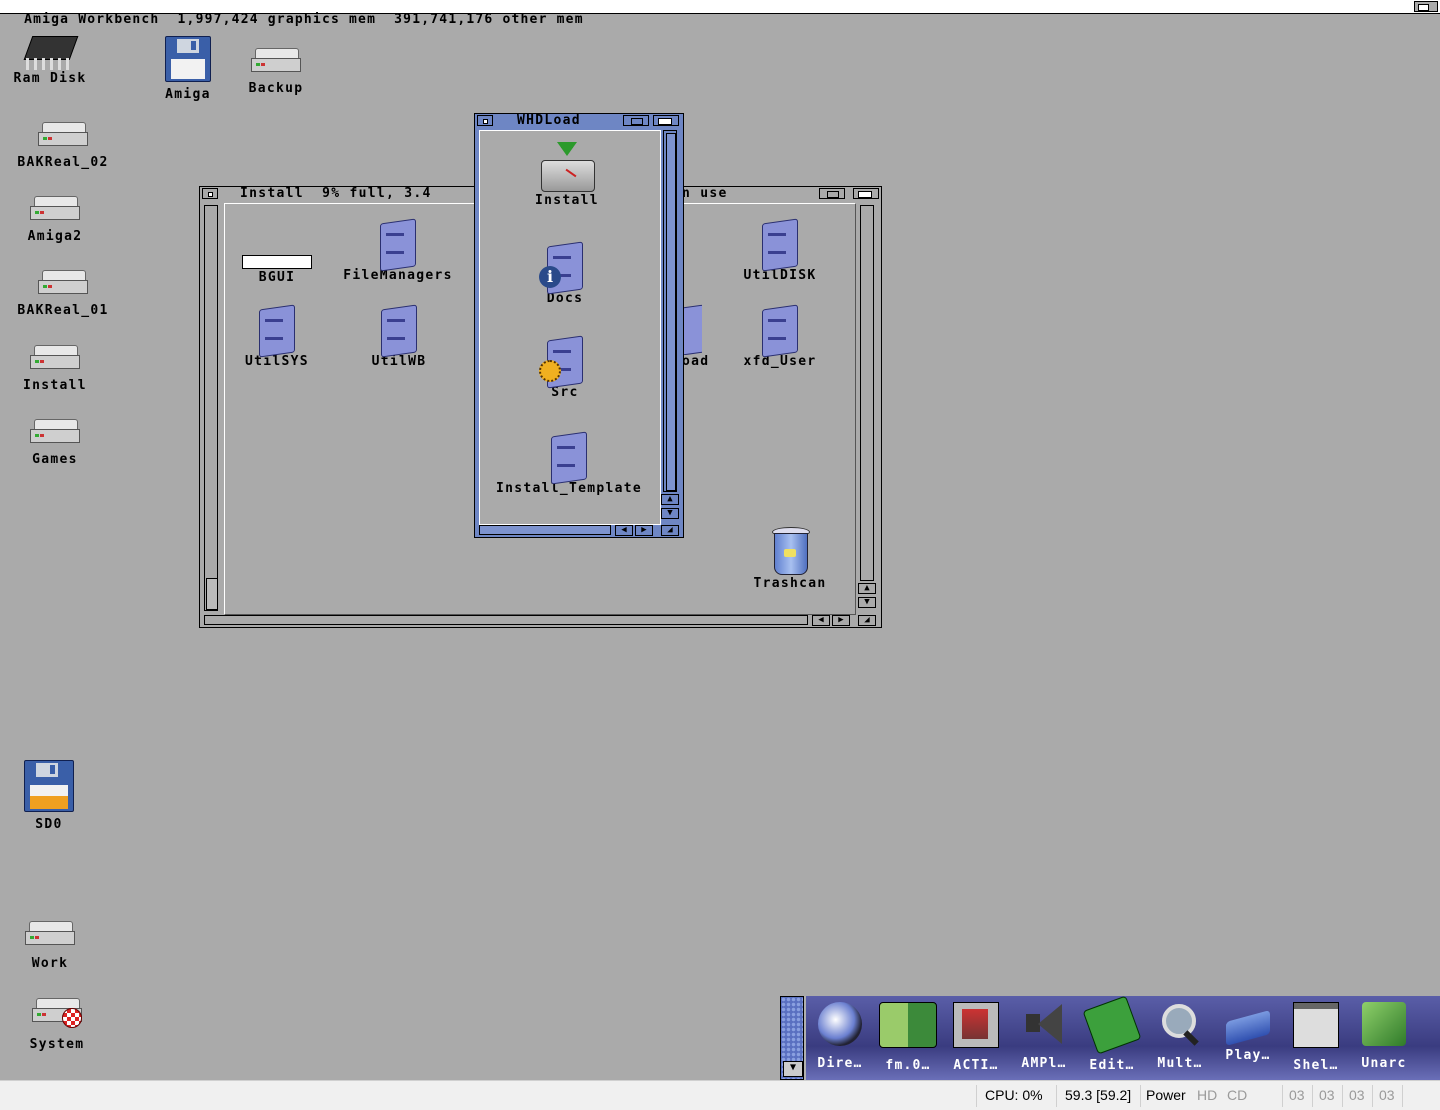  I want to click on drawer-icon-trashcan: Trashcan, so click(790, 559).